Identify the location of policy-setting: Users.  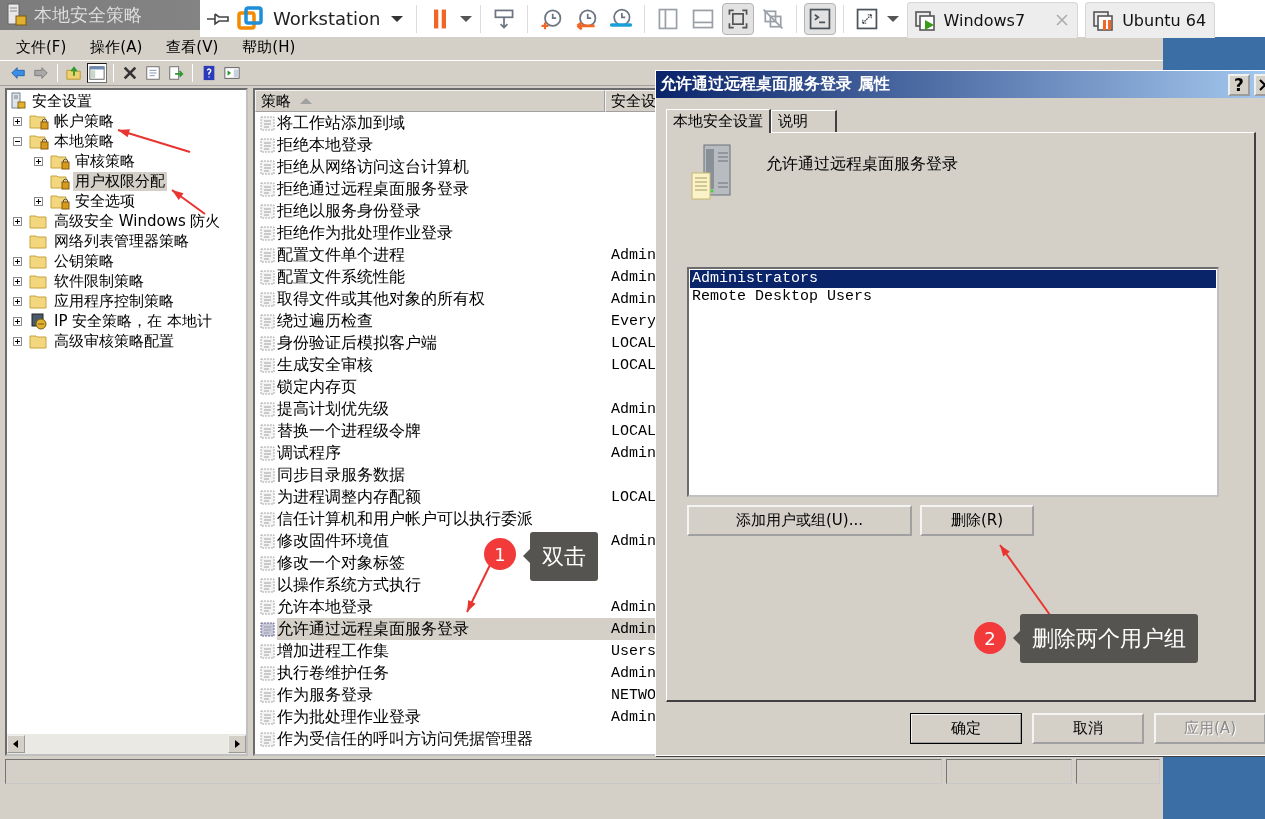
(633, 651).